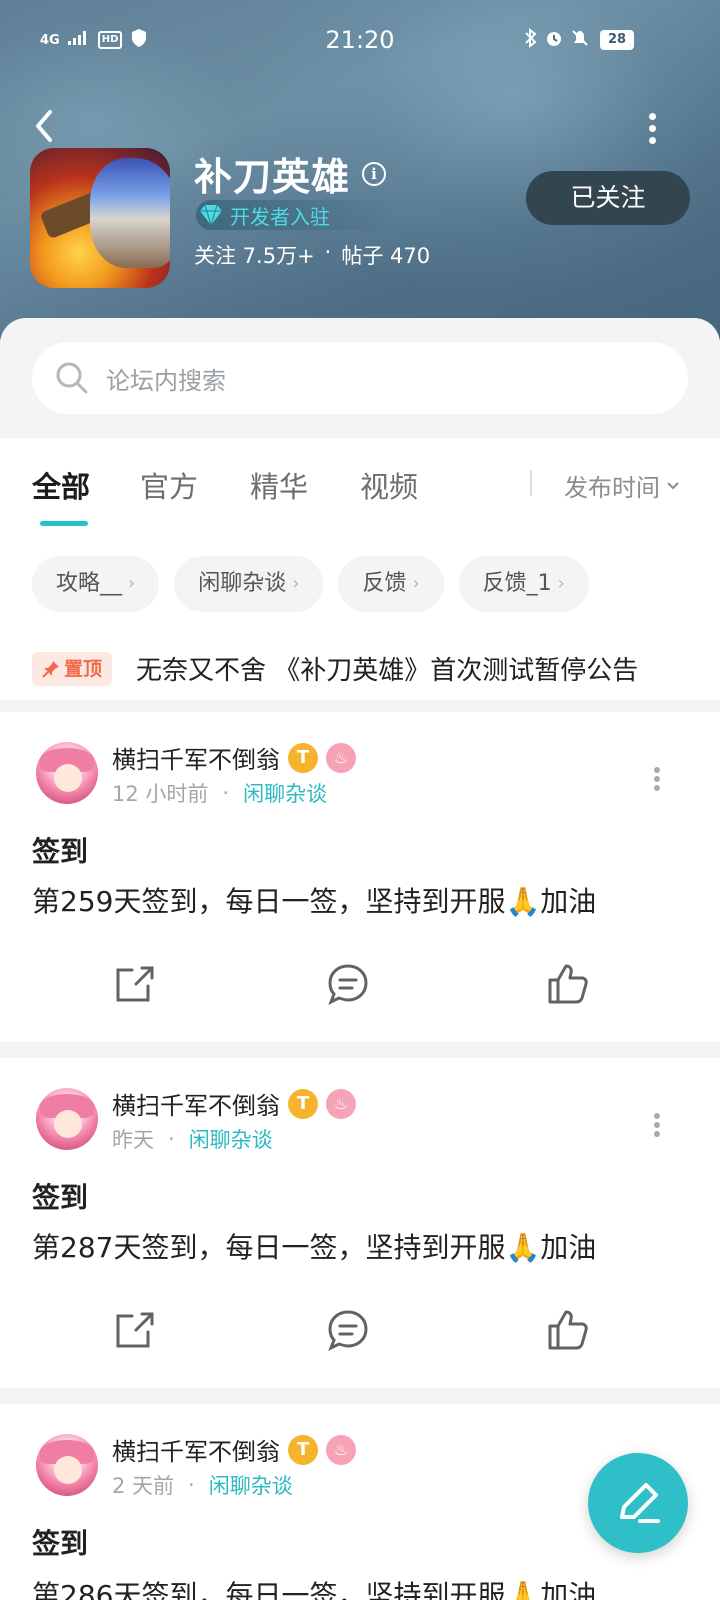 The image size is (720, 1600). What do you see at coordinates (83, 668) in the screenshot?
I see `pinned-badge-label: 置顶` at bounding box center [83, 668].